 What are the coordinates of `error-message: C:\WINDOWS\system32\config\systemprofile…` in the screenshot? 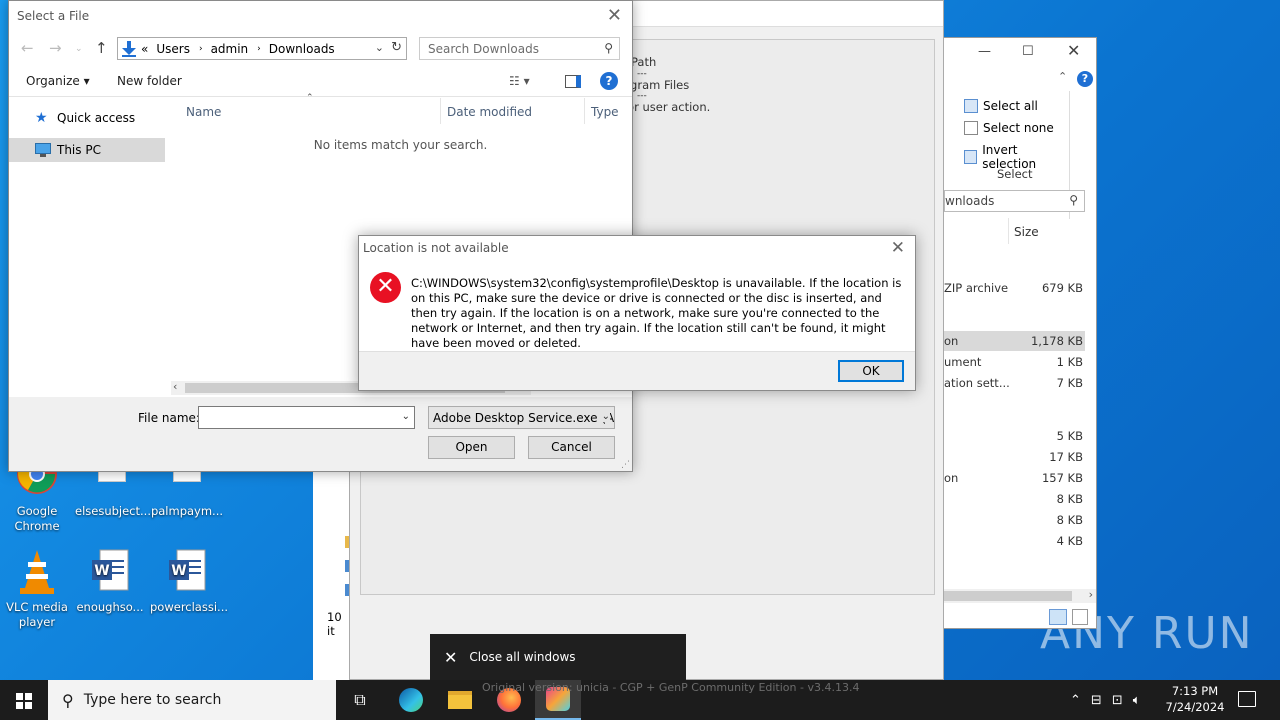 It's located at (656, 313).